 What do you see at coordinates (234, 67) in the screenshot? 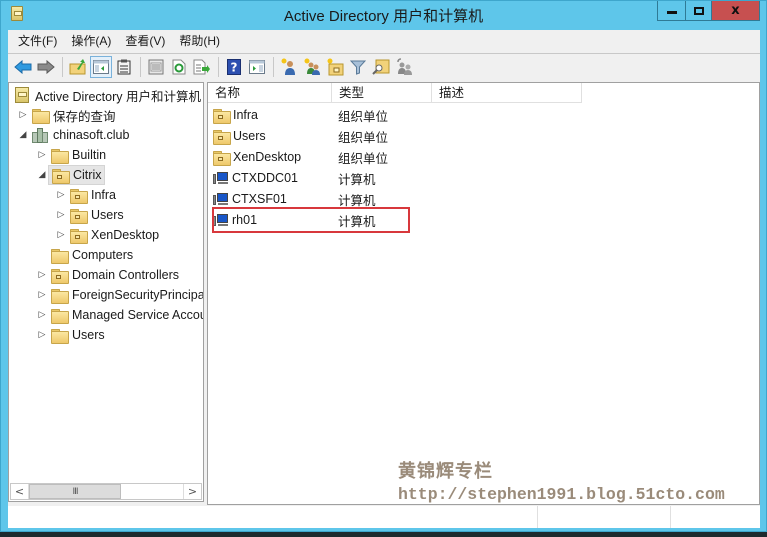
I see `help-button: ?` at bounding box center [234, 67].